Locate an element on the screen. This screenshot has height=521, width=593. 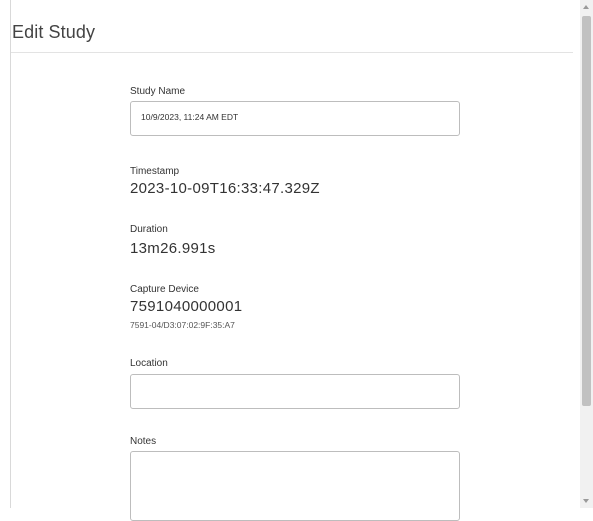
duration-label: Duration is located at coordinates (149, 229).